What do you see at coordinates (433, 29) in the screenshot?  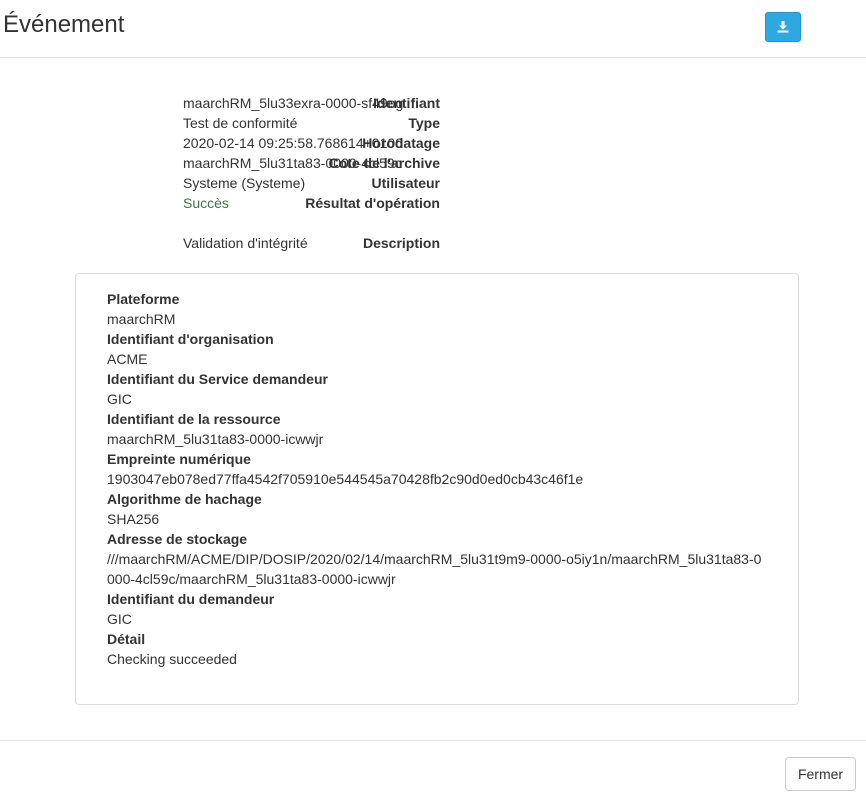 I see `modal-header: Événement` at bounding box center [433, 29].